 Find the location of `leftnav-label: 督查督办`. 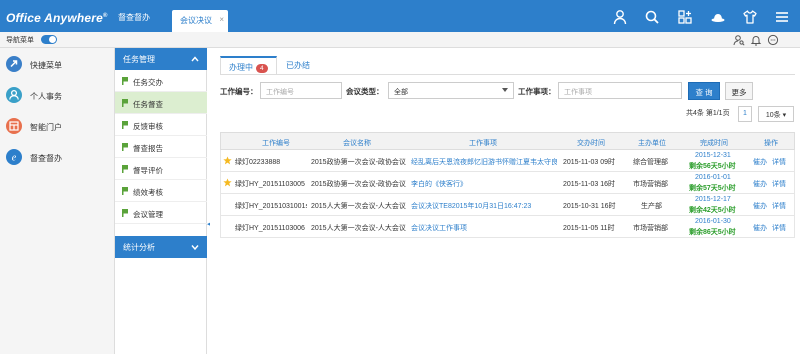

leftnav-label: 督查督办 is located at coordinates (46, 158).